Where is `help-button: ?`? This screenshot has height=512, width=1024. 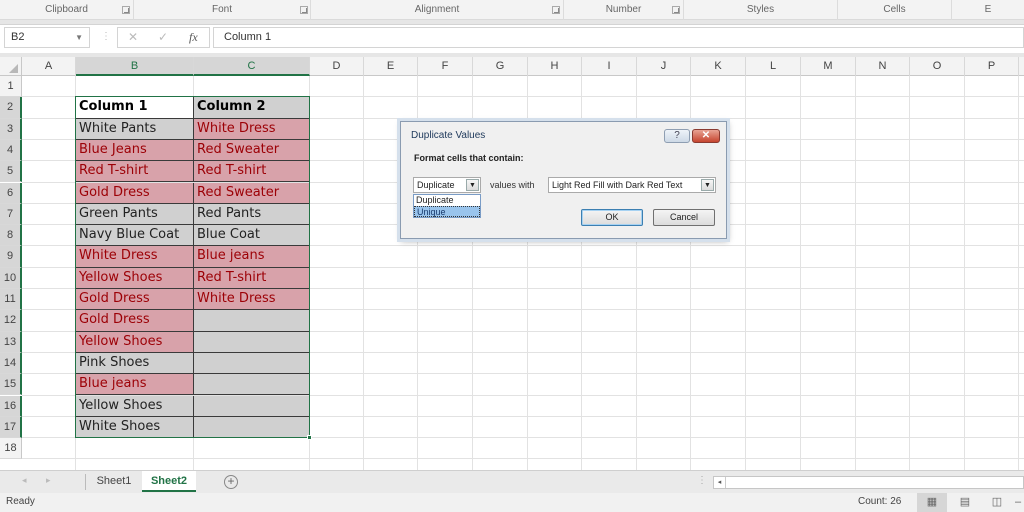
help-button: ? is located at coordinates (677, 136).